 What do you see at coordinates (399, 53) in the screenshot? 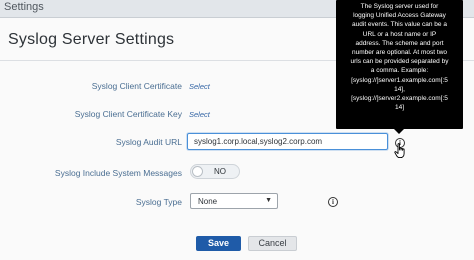
I see `tooltip-line: number are optional. At most two` at bounding box center [399, 53].